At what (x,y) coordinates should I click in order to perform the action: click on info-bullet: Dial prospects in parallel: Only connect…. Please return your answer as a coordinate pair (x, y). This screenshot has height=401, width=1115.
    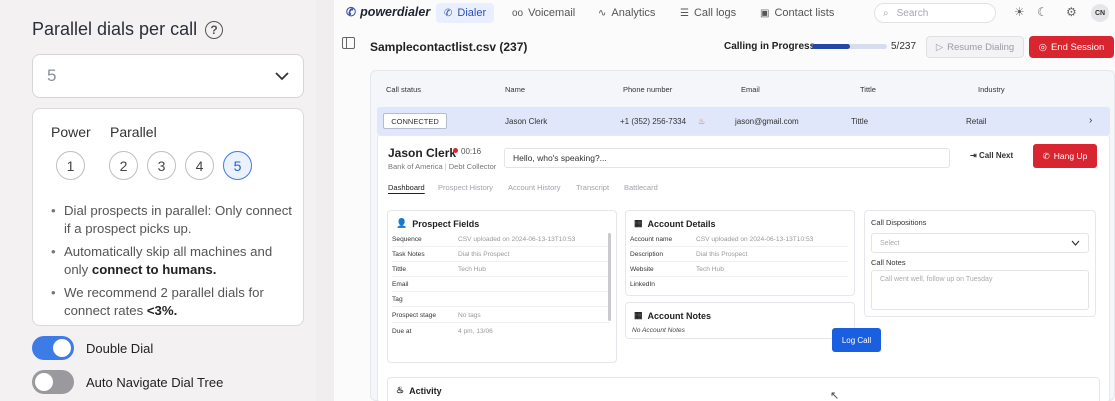
    Looking at the image, I should click on (173, 219).